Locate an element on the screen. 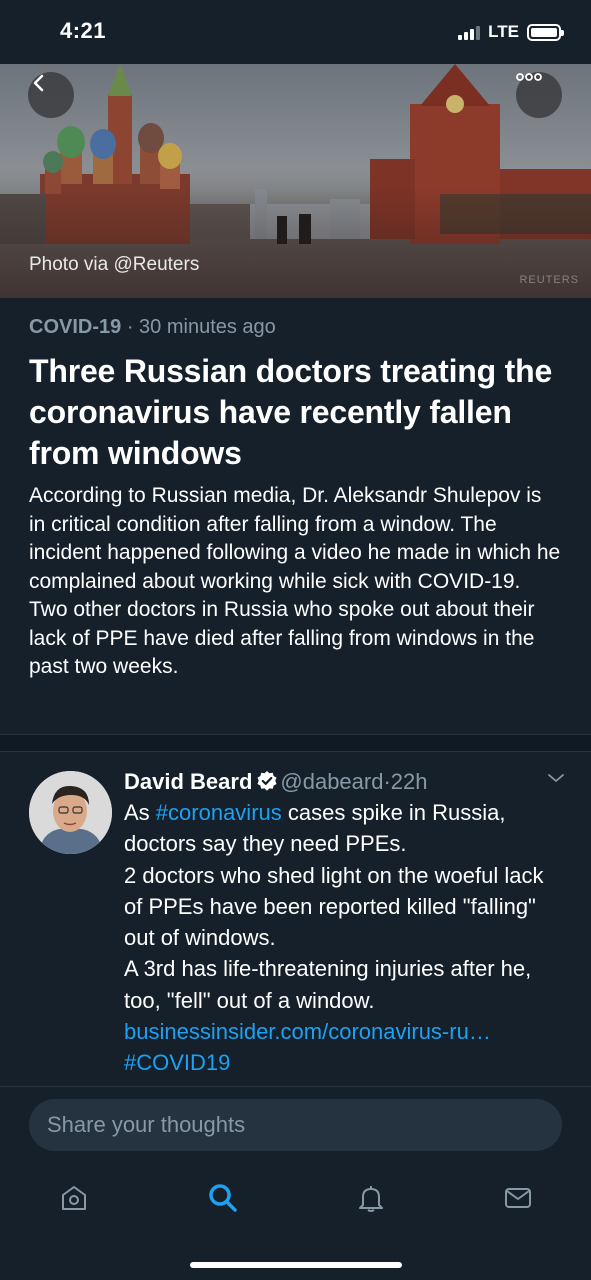 The image size is (591, 1280). tweet-timestamp: 22h is located at coordinates (409, 781).